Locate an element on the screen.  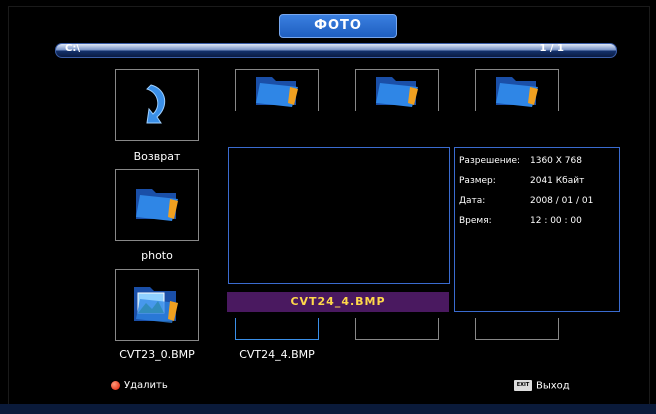
size-label: Размер: is located at coordinates (477, 181).